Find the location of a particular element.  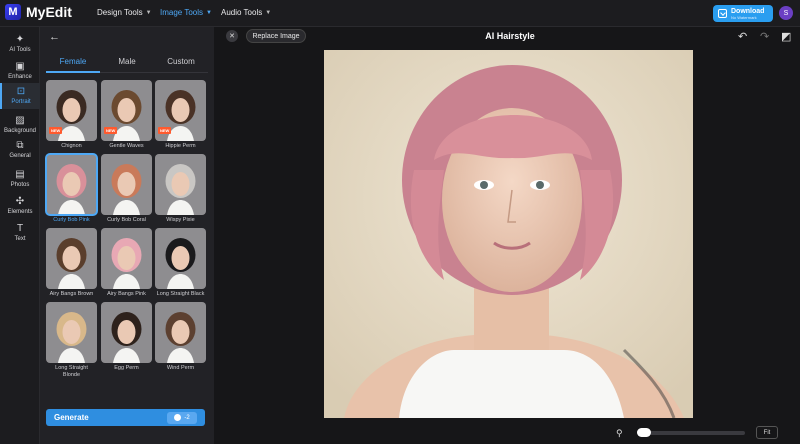

rail-label: Enhance is located at coordinates (20, 77).